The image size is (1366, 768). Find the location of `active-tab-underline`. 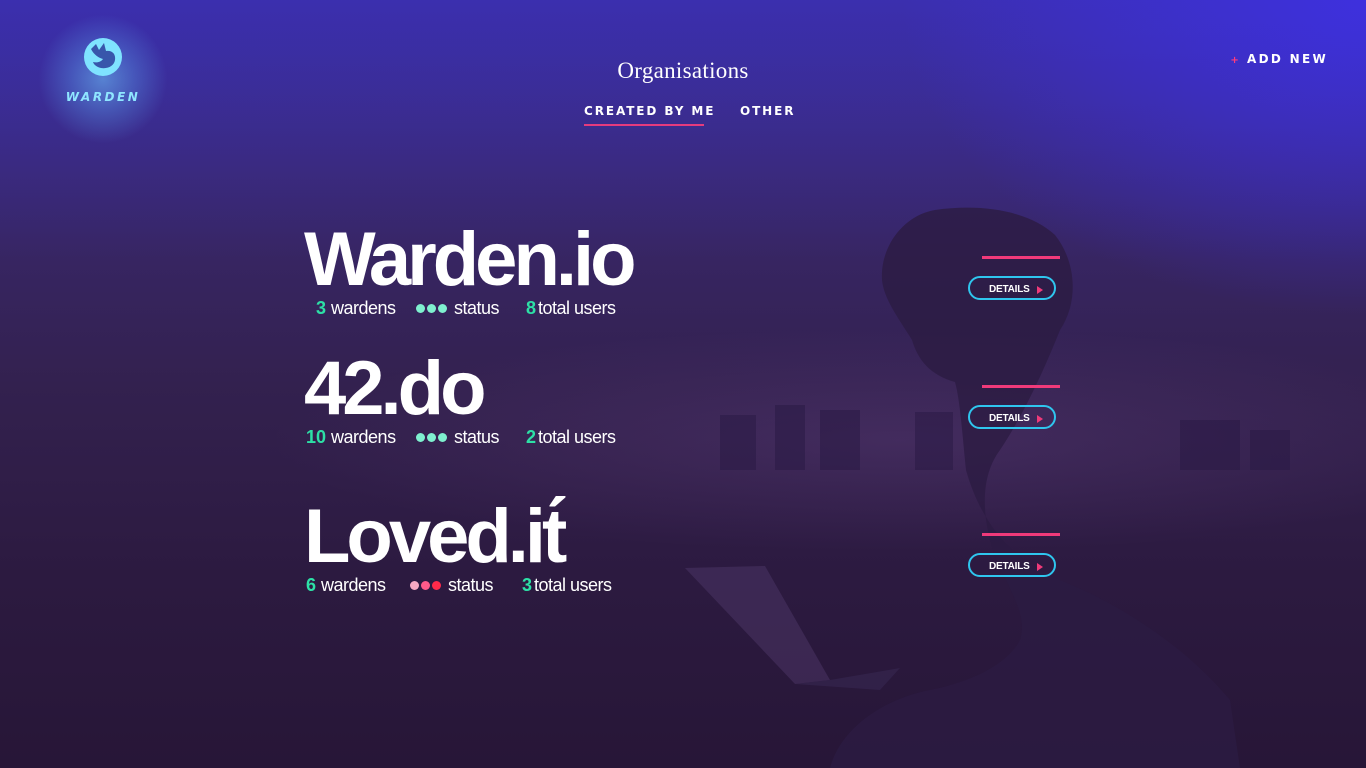

active-tab-underline is located at coordinates (644, 125).